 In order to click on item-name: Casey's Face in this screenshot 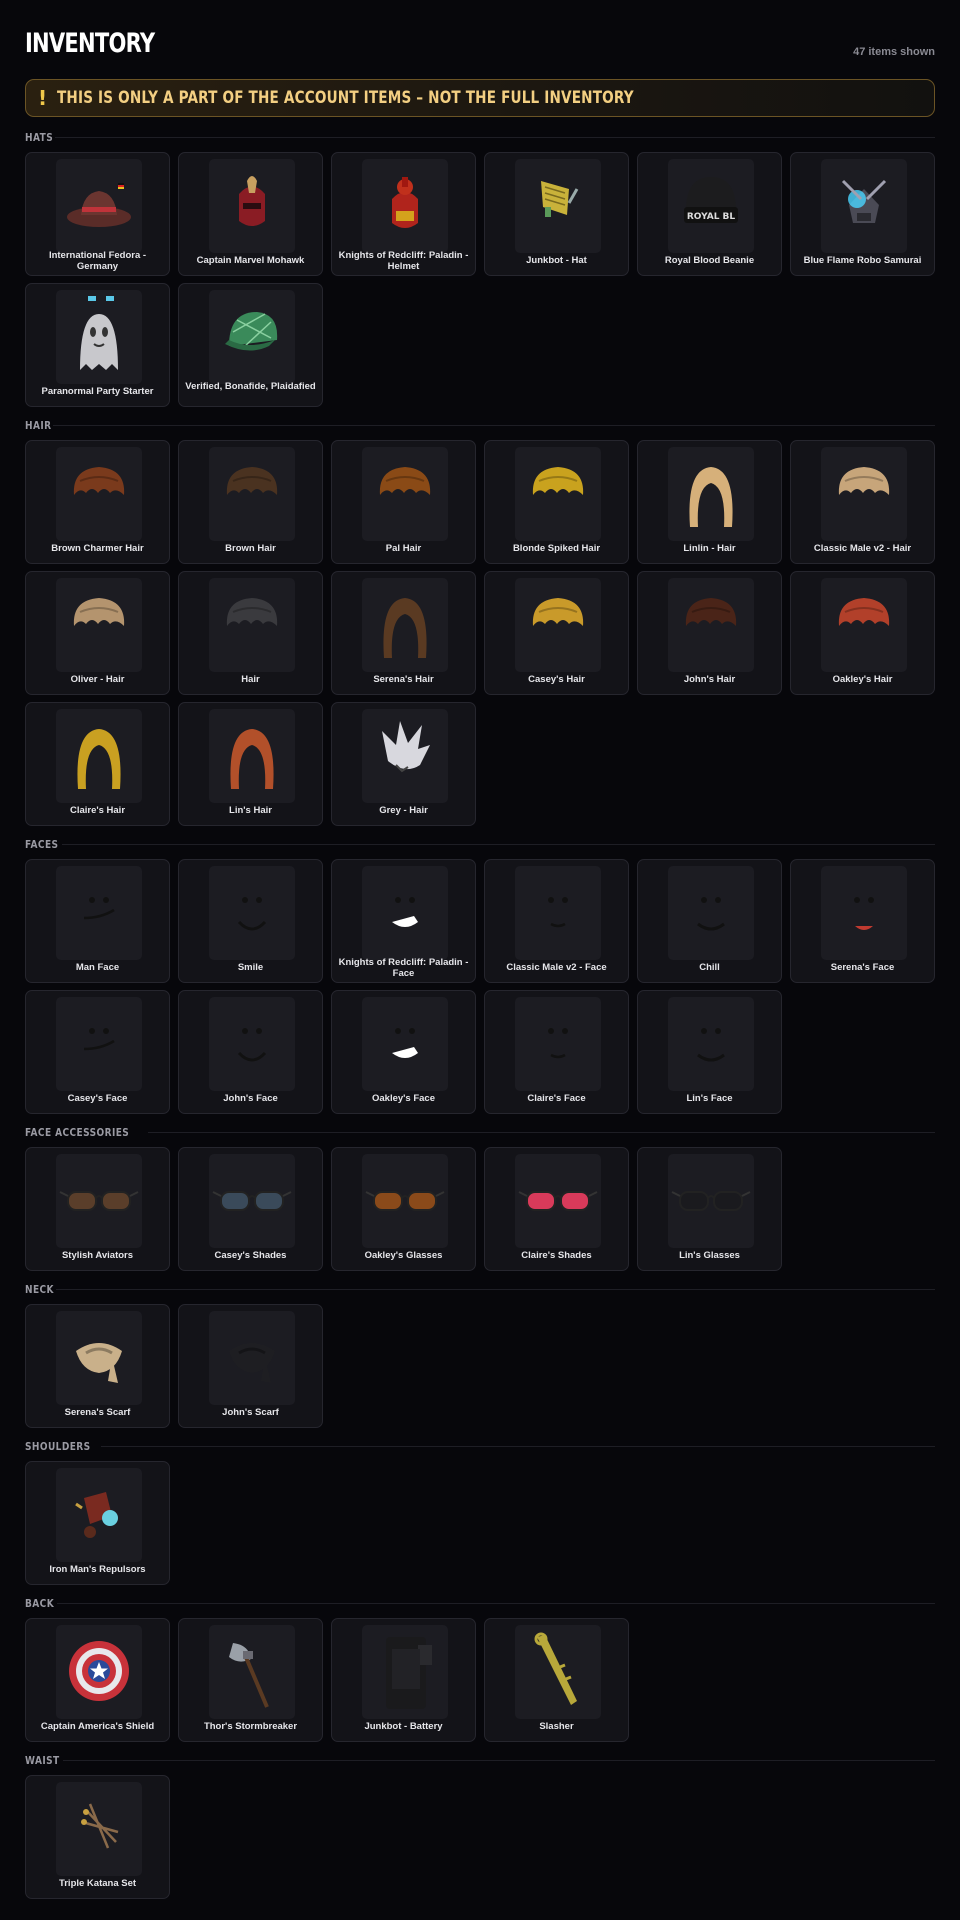, I will do `click(97, 1098)`.